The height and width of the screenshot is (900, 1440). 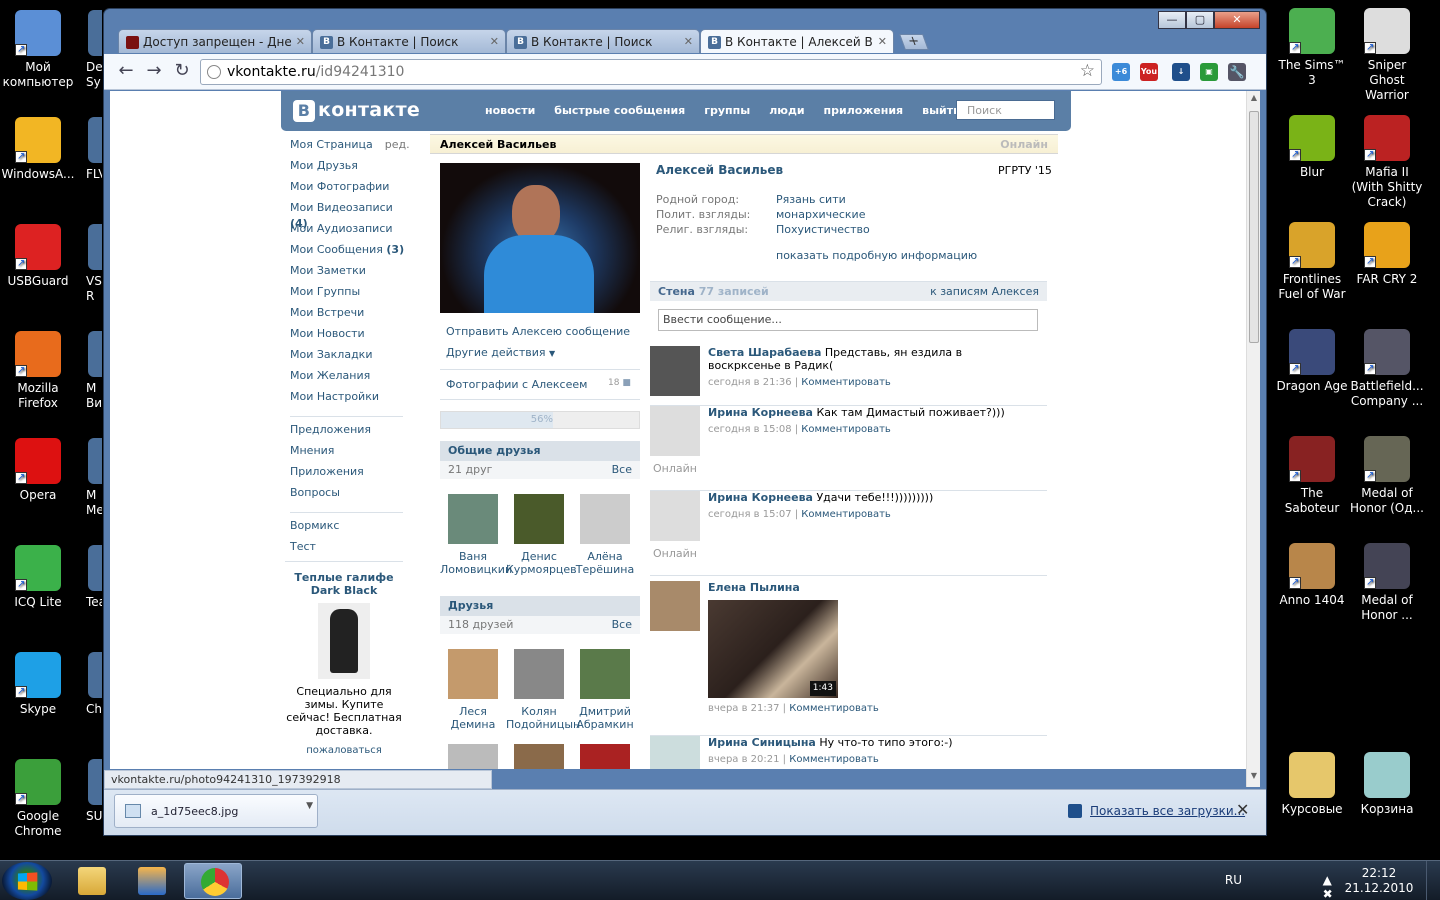 What do you see at coordinates (350, 549) in the screenshot?
I see `left-nav-app: Тест` at bounding box center [350, 549].